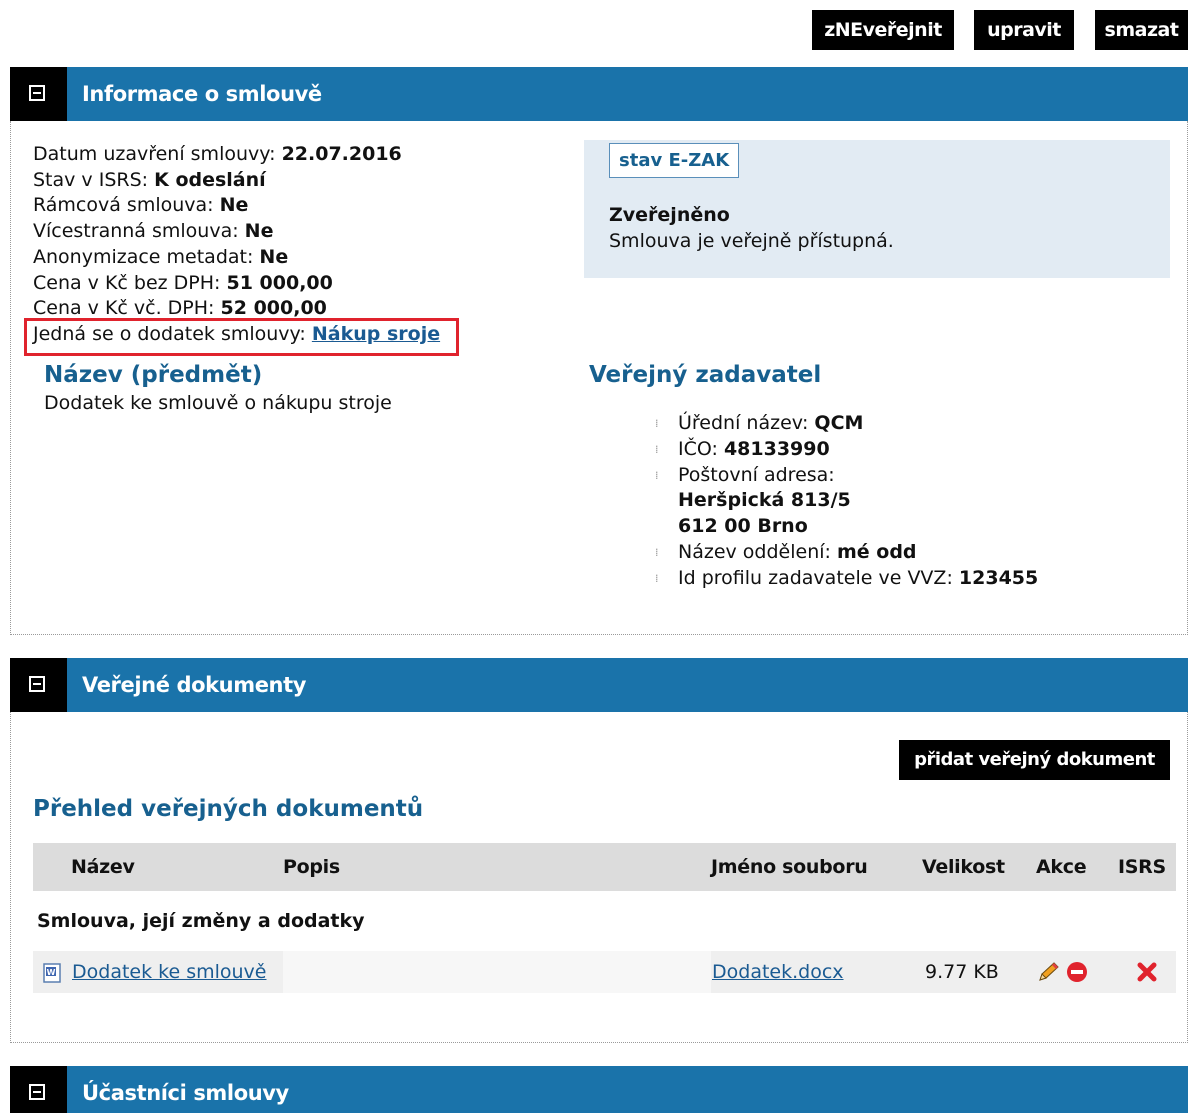  I want to click on status-title: Zveřejněno, so click(669, 215).